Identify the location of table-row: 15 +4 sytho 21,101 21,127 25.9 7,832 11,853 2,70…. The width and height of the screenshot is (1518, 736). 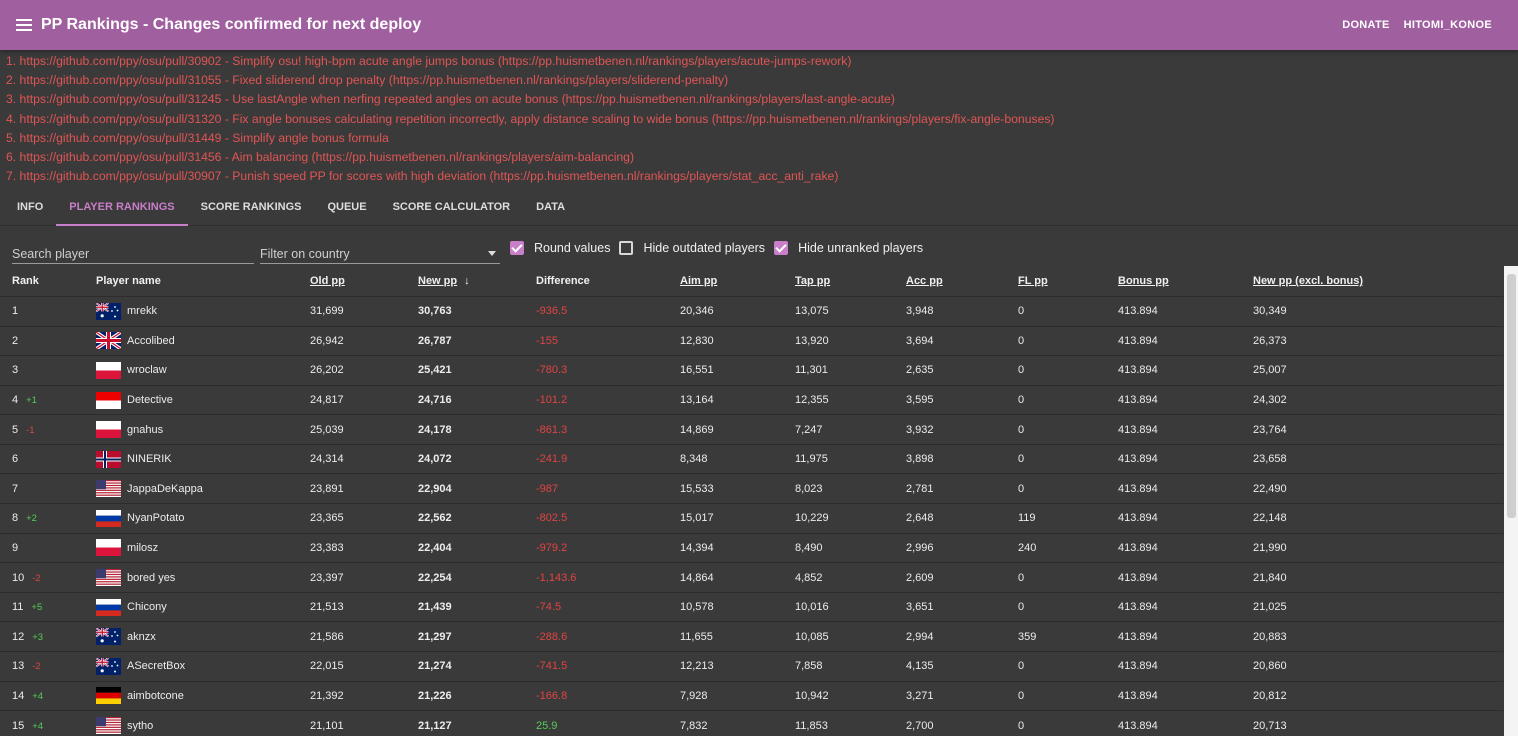
(751, 723).